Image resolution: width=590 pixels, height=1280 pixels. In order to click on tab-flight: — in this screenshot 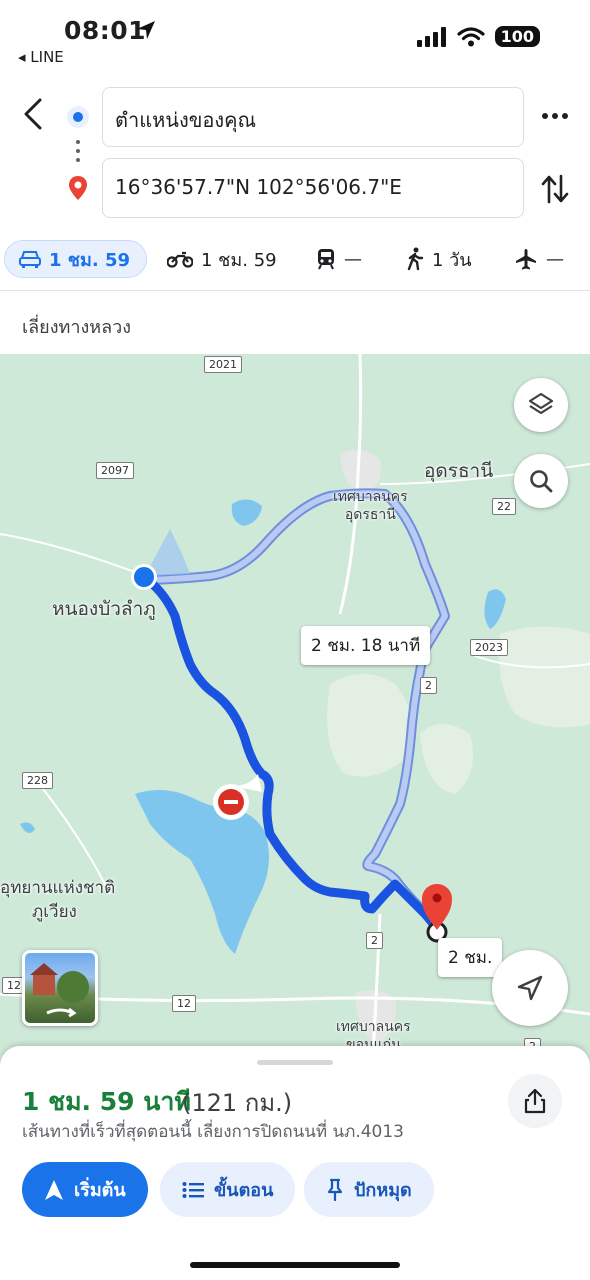, I will do `click(539, 259)`.